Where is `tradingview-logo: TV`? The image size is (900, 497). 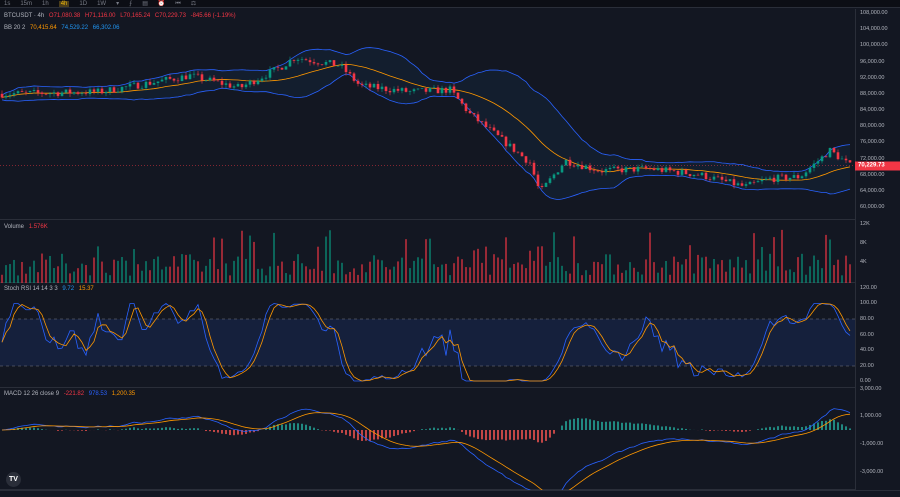 tradingview-logo: TV is located at coordinates (13, 479).